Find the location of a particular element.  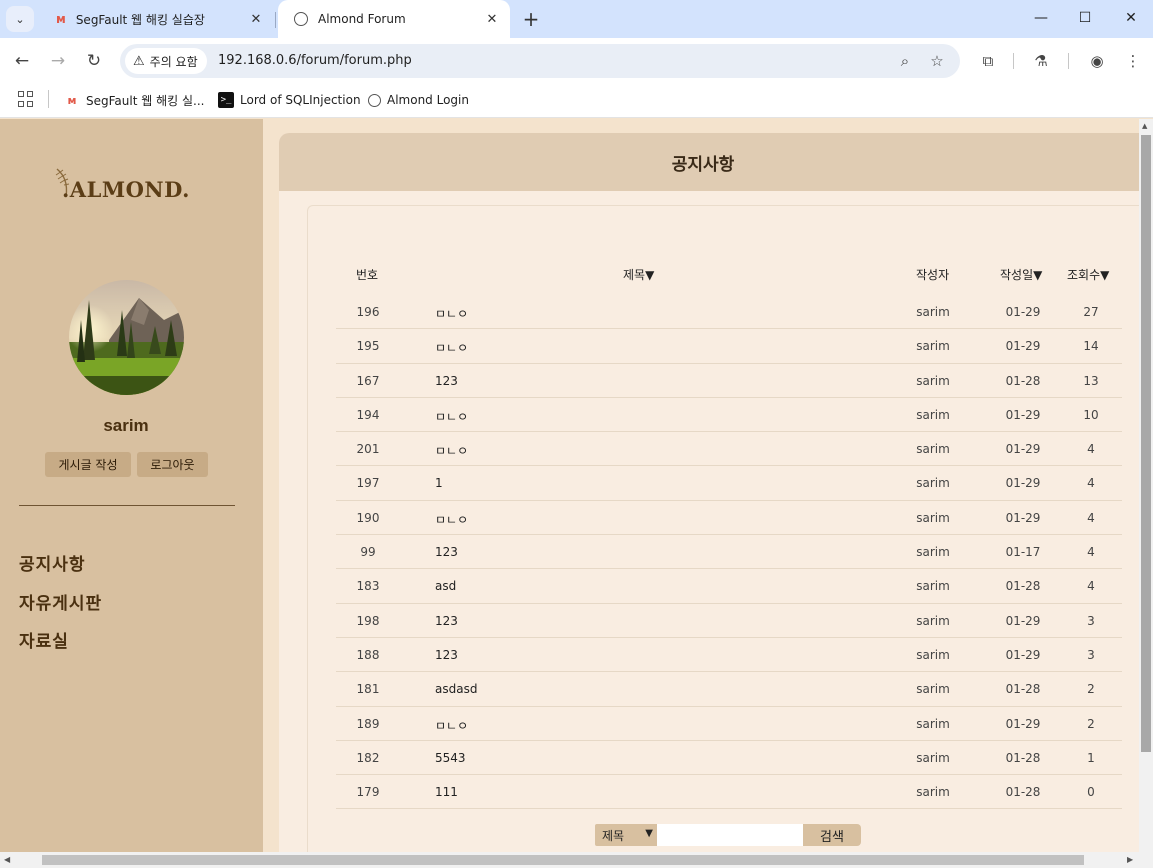

back-button: ← is located at coordinates (22, 61).